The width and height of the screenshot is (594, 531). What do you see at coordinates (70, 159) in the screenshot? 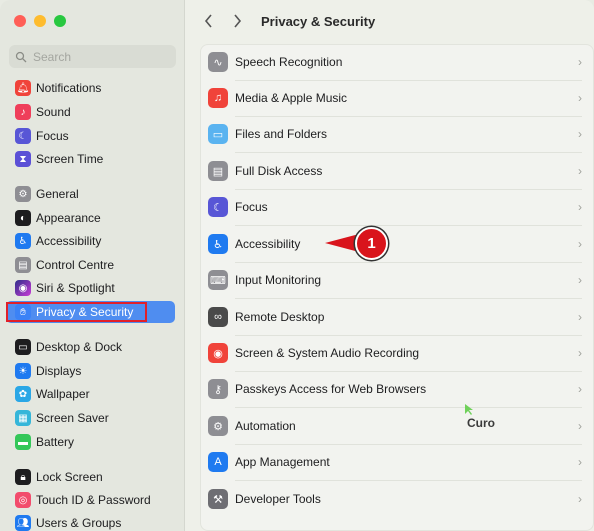
I see `sidebar-item-label: Screen Time` at bounding box center [70, 159].